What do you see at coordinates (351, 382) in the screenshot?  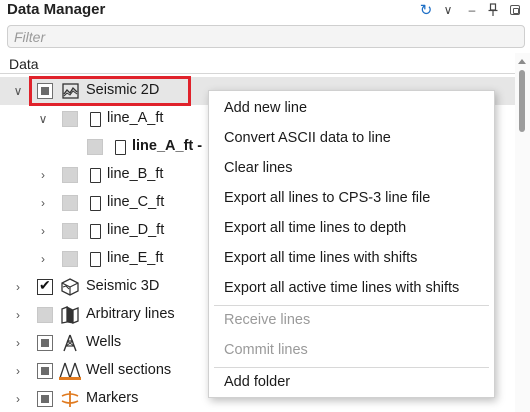 I see `menu-item-add-folder: Add folder` at bounding box center [351, 382].